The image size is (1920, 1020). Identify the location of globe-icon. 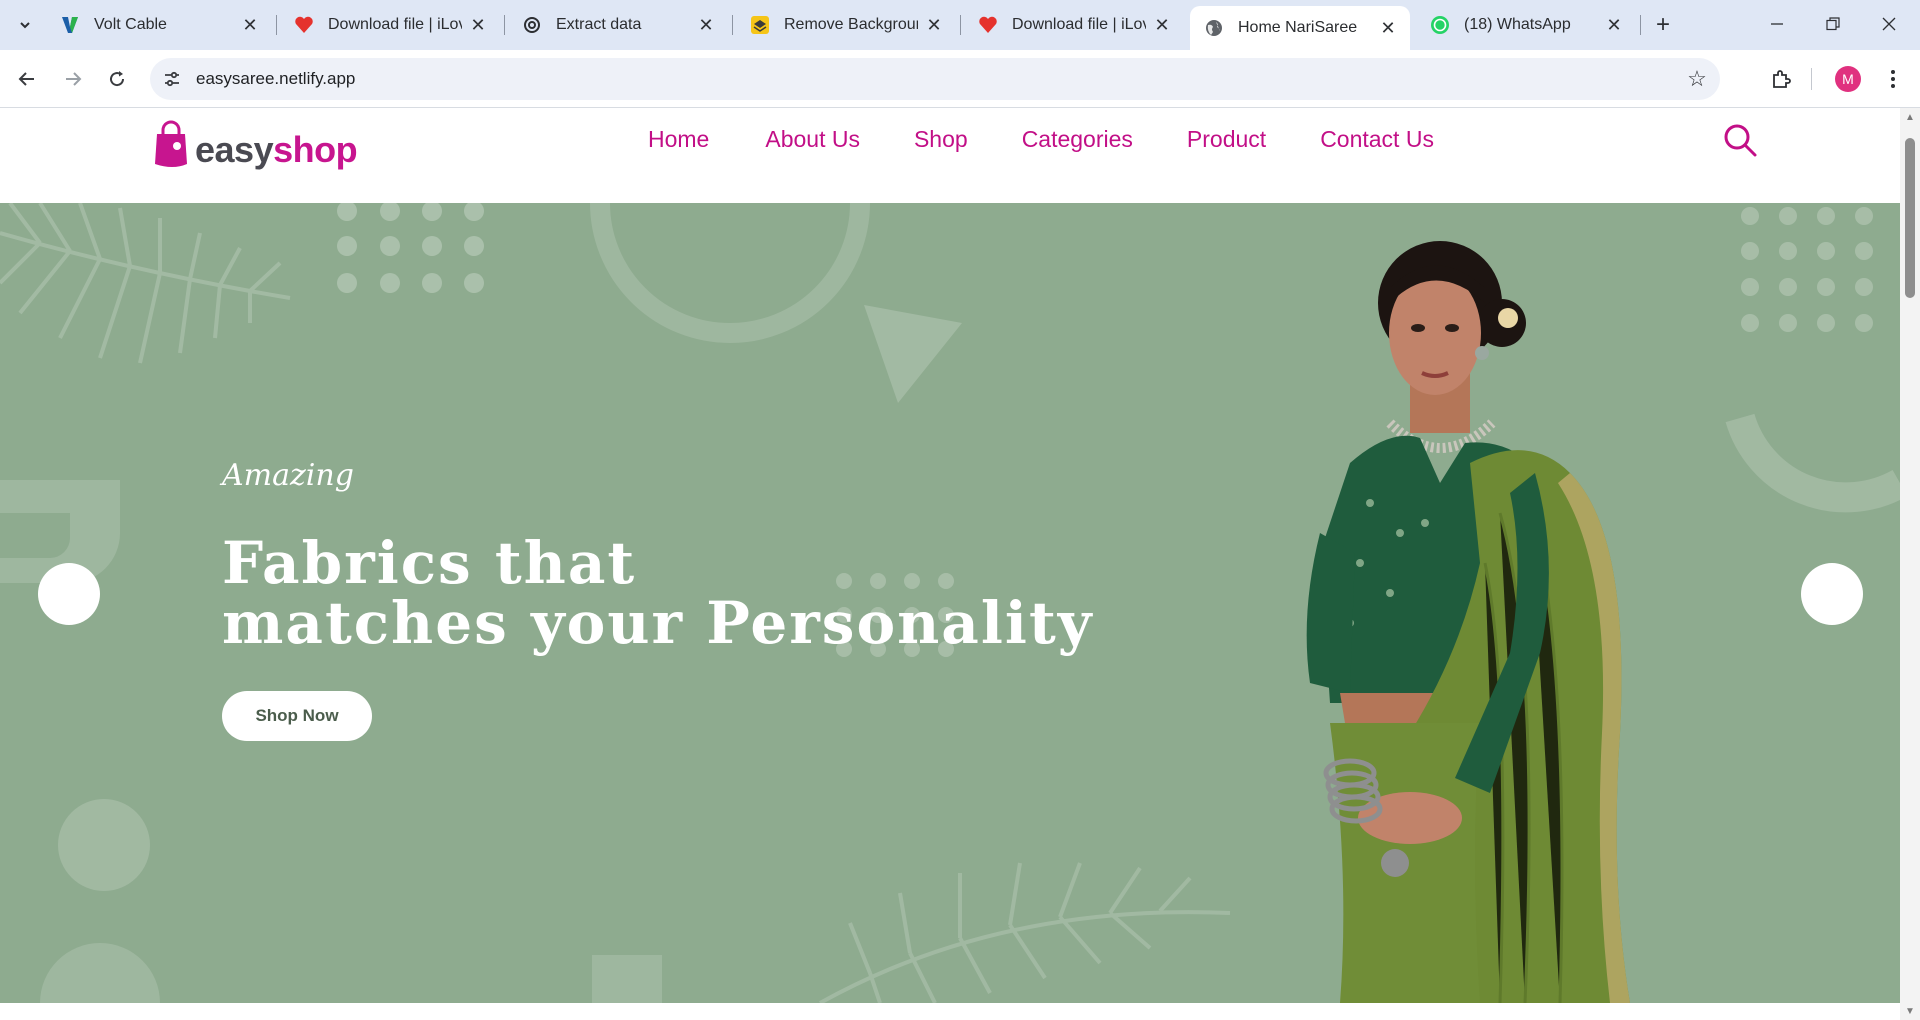
(1214, 28).